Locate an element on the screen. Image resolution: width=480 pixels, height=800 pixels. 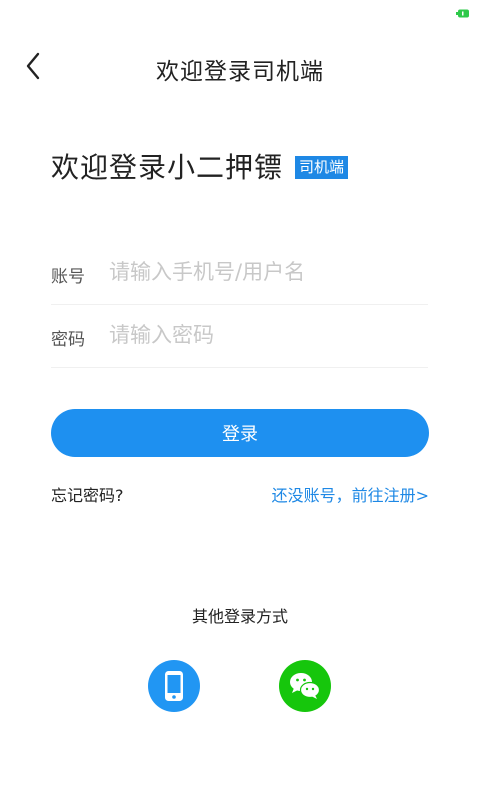
password-field: 密码 is located at coordinates (239, 336).